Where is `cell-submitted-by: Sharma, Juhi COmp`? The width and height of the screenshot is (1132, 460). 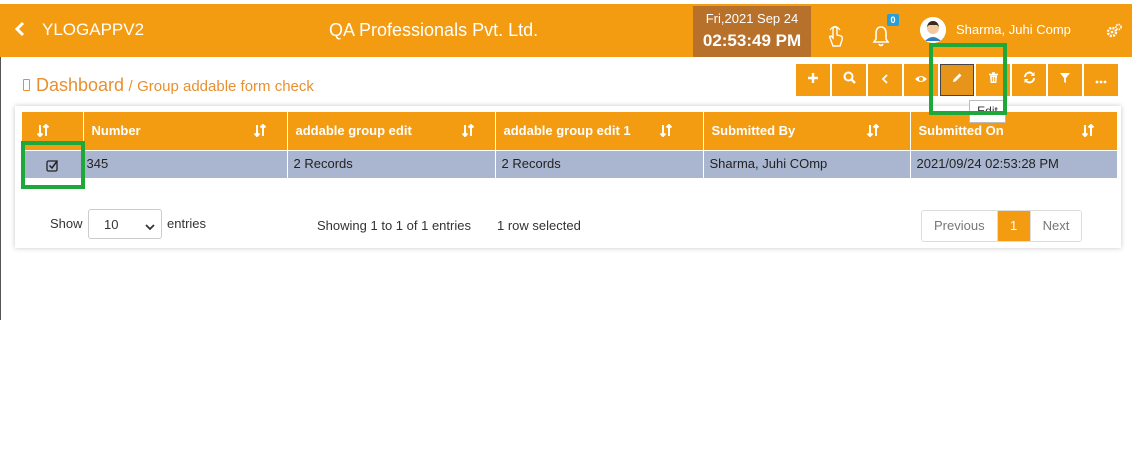
cell-submitted-by: Sharma, Juhi COmp is located at coordinates (807, 163).